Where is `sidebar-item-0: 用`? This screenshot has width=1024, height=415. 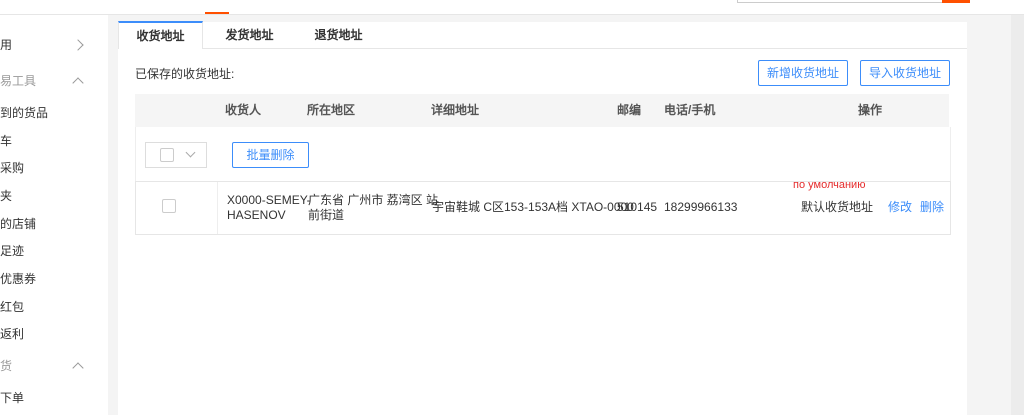
sidebar-item-0: 用 is located at coordinates (54, 45).